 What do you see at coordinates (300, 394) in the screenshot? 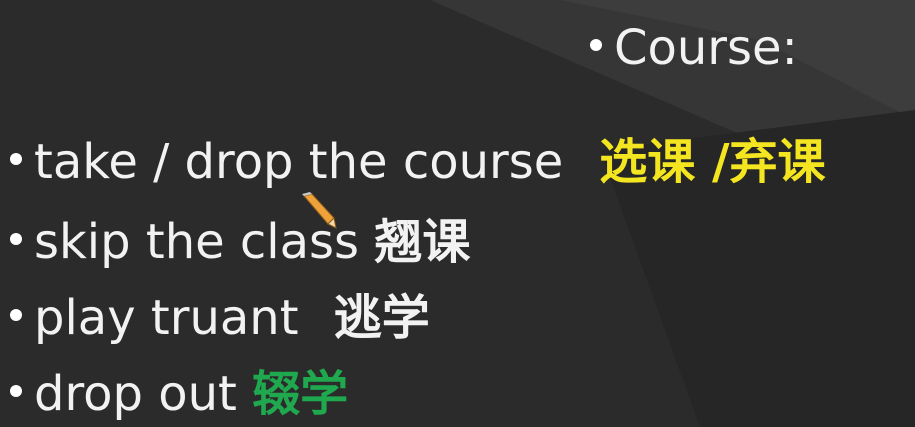
I see `bullet-chinese-text: 辍学` at bounding box center [300, 394].